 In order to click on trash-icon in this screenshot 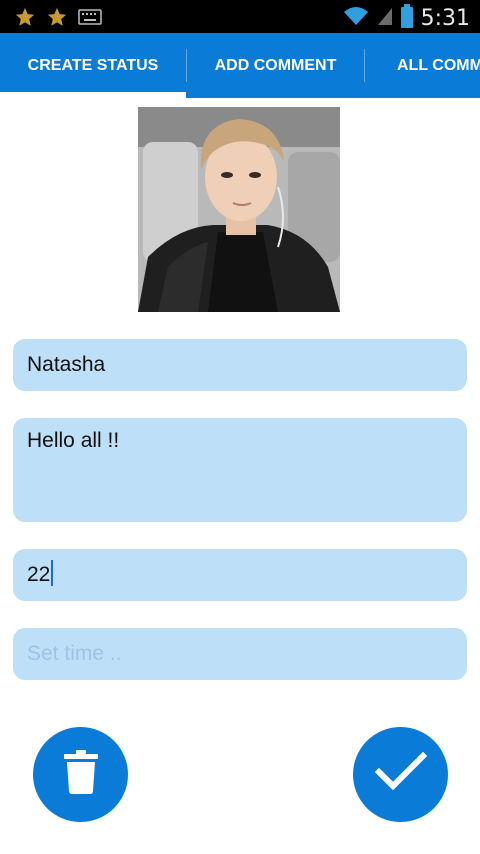, I will do `click(80, 774)`.